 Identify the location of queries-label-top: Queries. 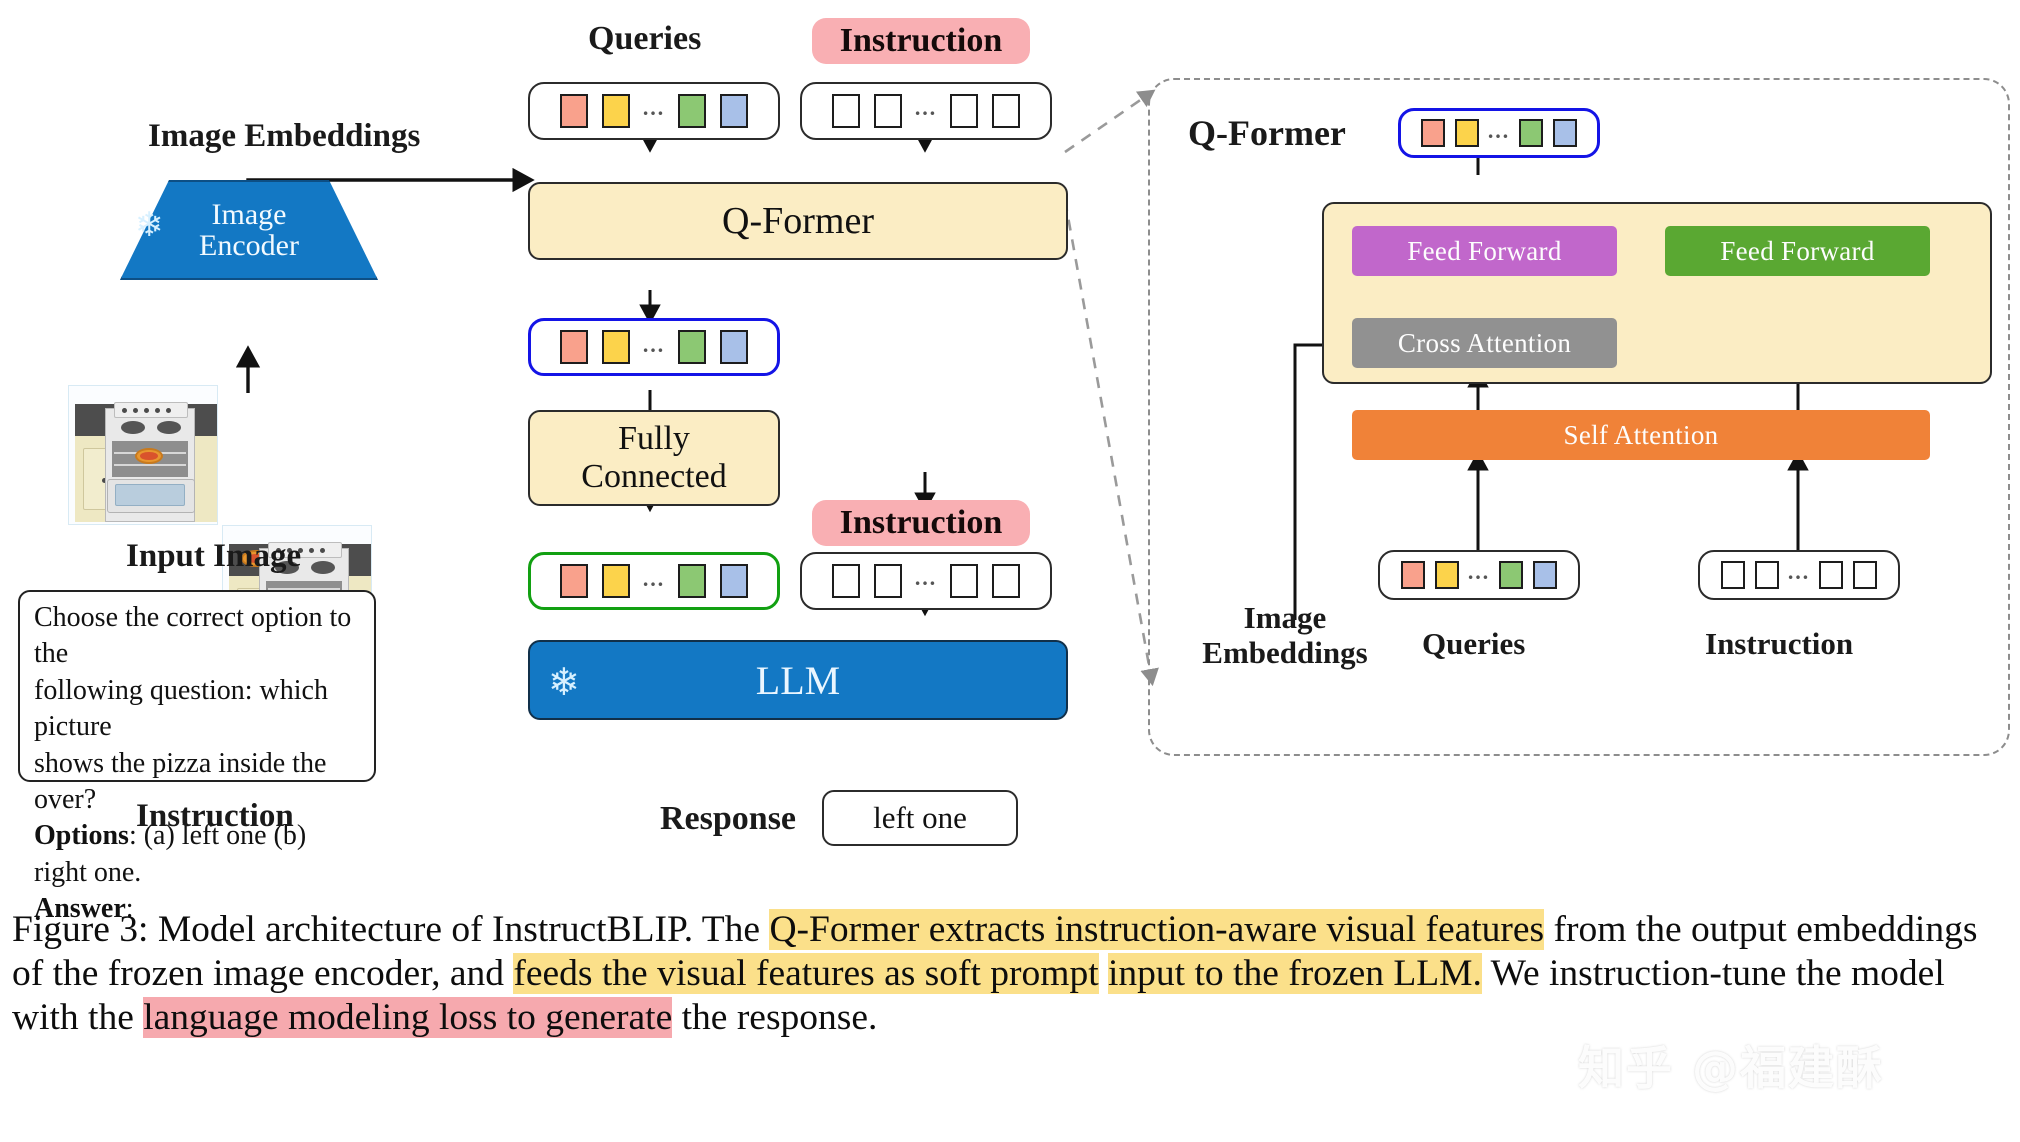
(645, 38).